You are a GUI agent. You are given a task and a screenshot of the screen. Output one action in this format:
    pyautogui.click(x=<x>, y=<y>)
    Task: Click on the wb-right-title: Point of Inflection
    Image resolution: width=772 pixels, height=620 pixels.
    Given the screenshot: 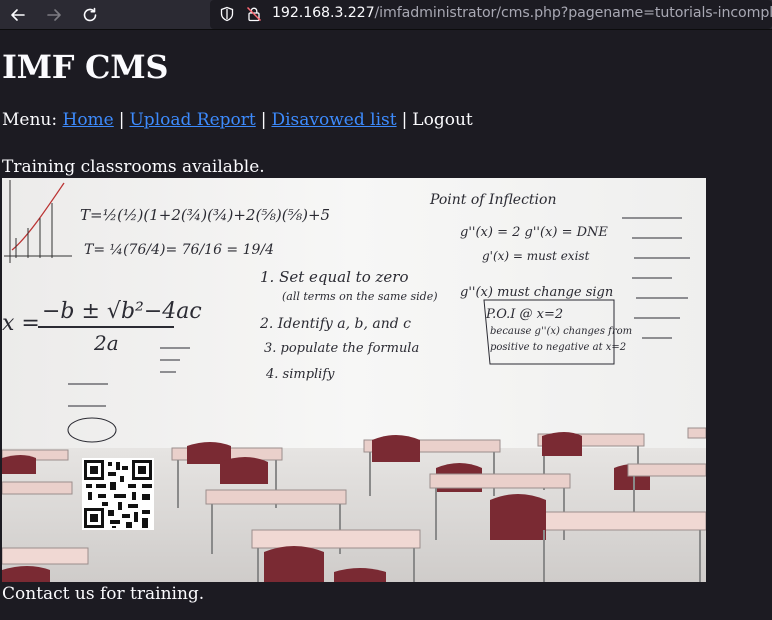 What is the action you would take?
    pyautogui.click(x=492, y=200)
    